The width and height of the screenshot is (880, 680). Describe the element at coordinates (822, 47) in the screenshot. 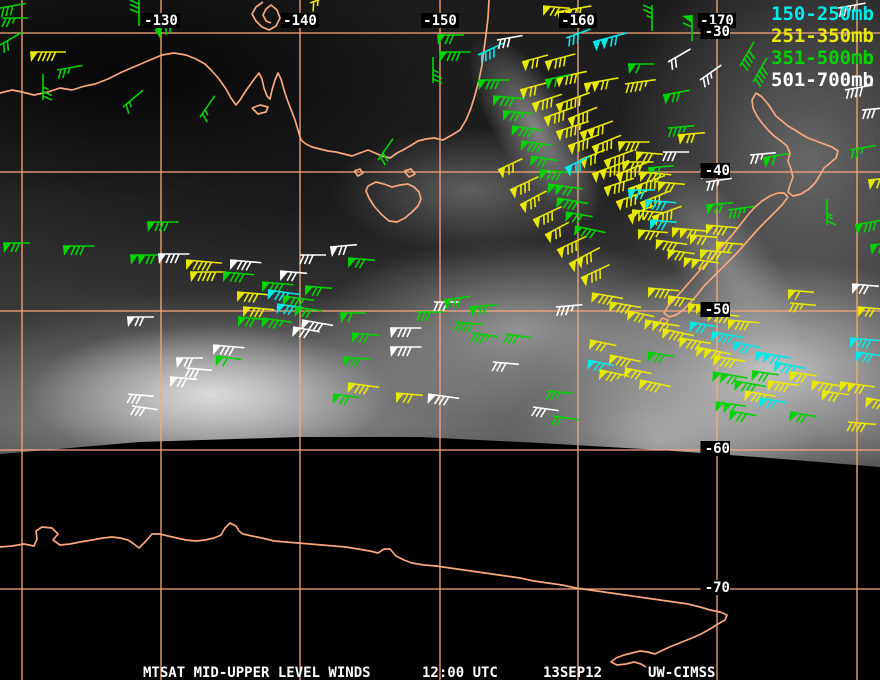

I see `pressure-level-legend: 150-250mb 251-350mb 351-500mb 501-700mb` at that location.